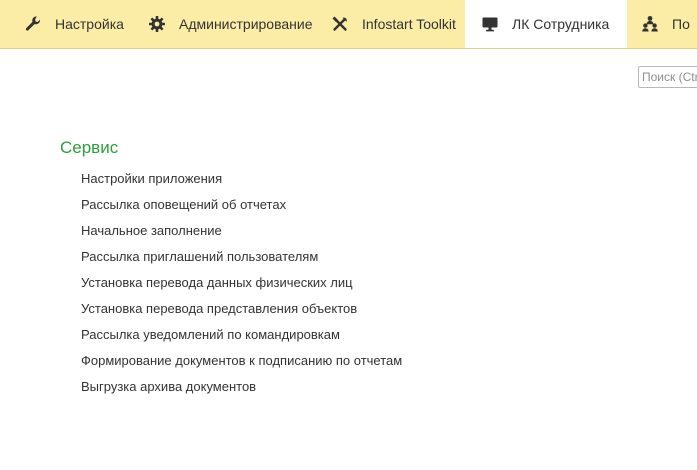 The image size is (697, 470). I want to click on section-tab-settings: Настройка, so click(75, 24).